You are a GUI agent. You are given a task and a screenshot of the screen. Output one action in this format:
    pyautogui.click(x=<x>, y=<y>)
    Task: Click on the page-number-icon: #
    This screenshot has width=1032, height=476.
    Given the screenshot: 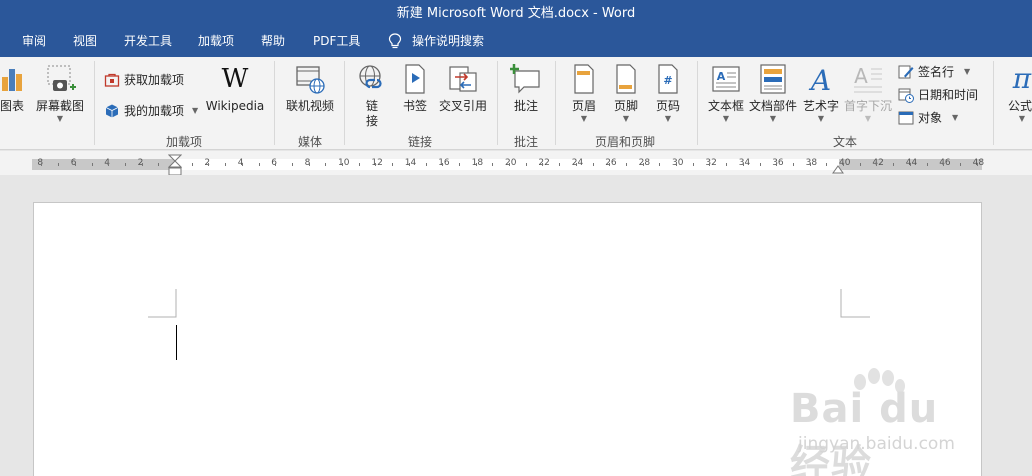 What is the action you would take?
    pyautogui.click(x=668, y=79)
    